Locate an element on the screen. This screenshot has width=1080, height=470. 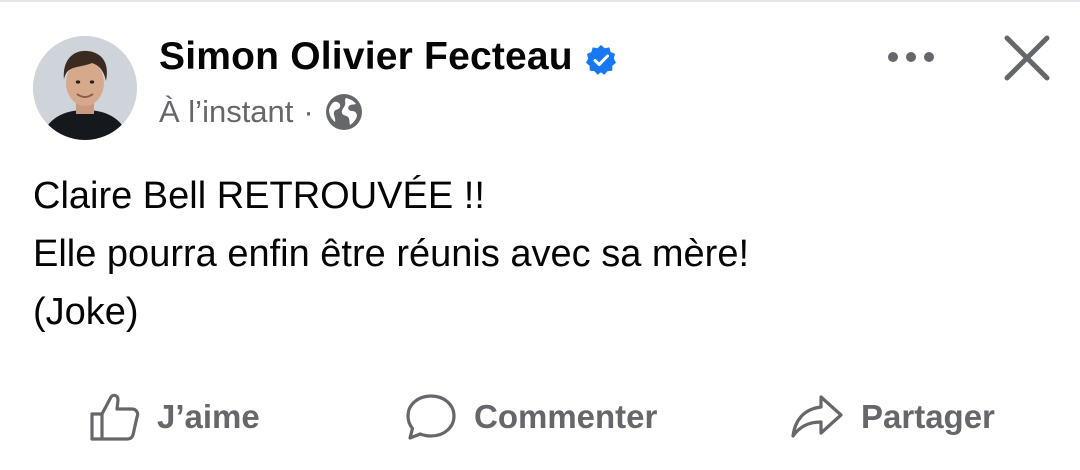
more-options-icon is located at coordinates (911, 57).